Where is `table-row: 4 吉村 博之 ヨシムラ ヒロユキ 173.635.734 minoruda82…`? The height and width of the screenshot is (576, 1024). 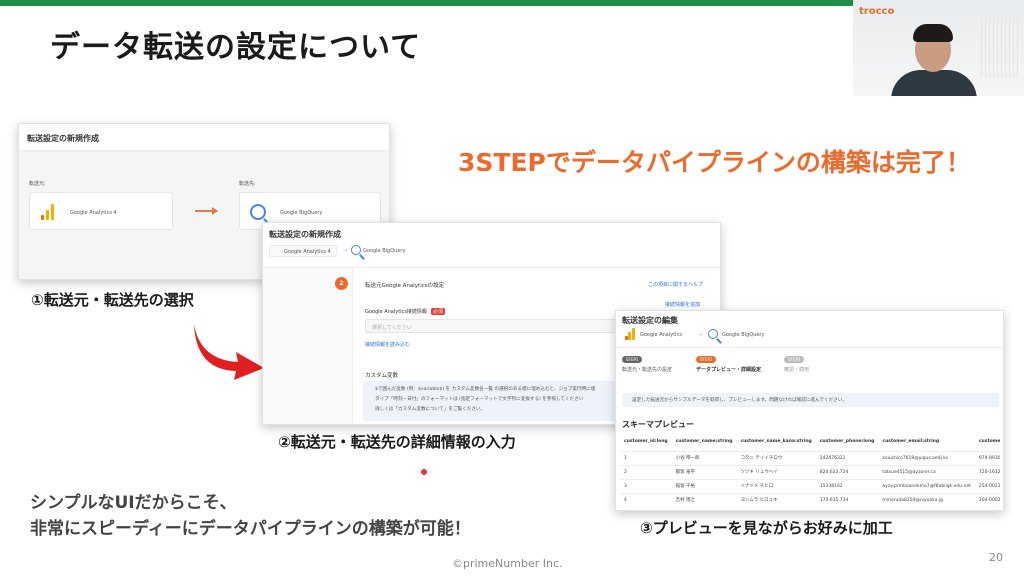
table-row: 4 吉村 博之 ヨシムラ ヒロユキ 173.635.734 minoruda82… is located at coordinates (810, 499).